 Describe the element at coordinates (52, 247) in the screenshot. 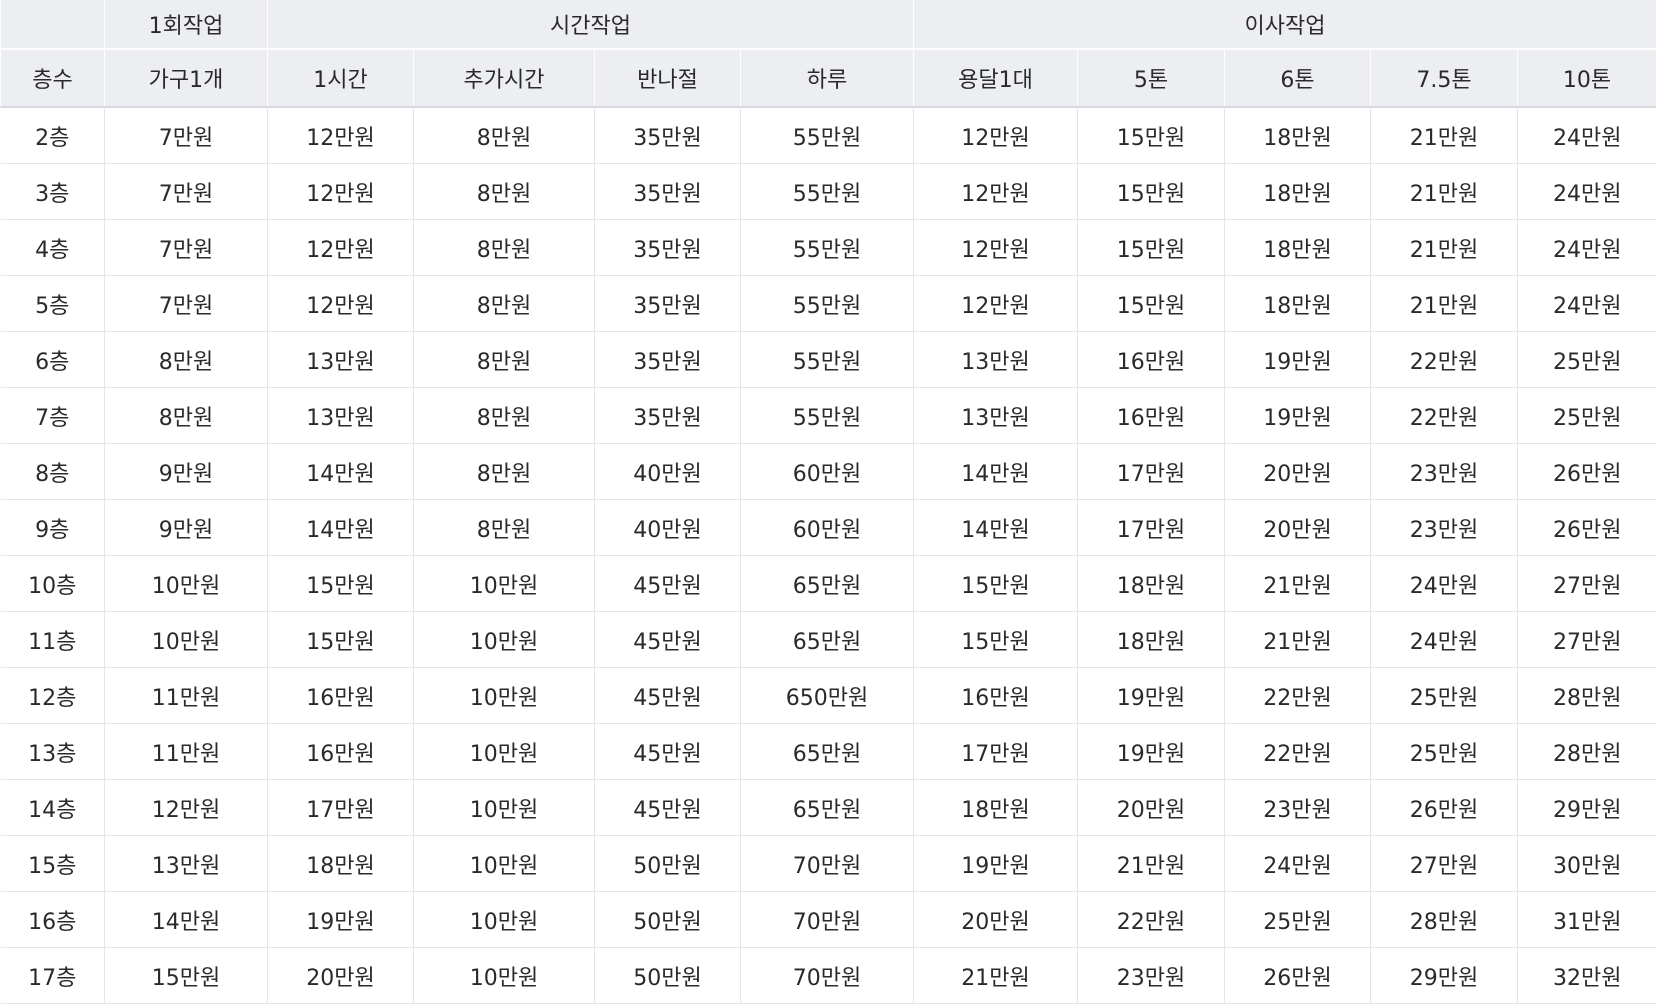

I see `floor-cell: 4층` at that location.